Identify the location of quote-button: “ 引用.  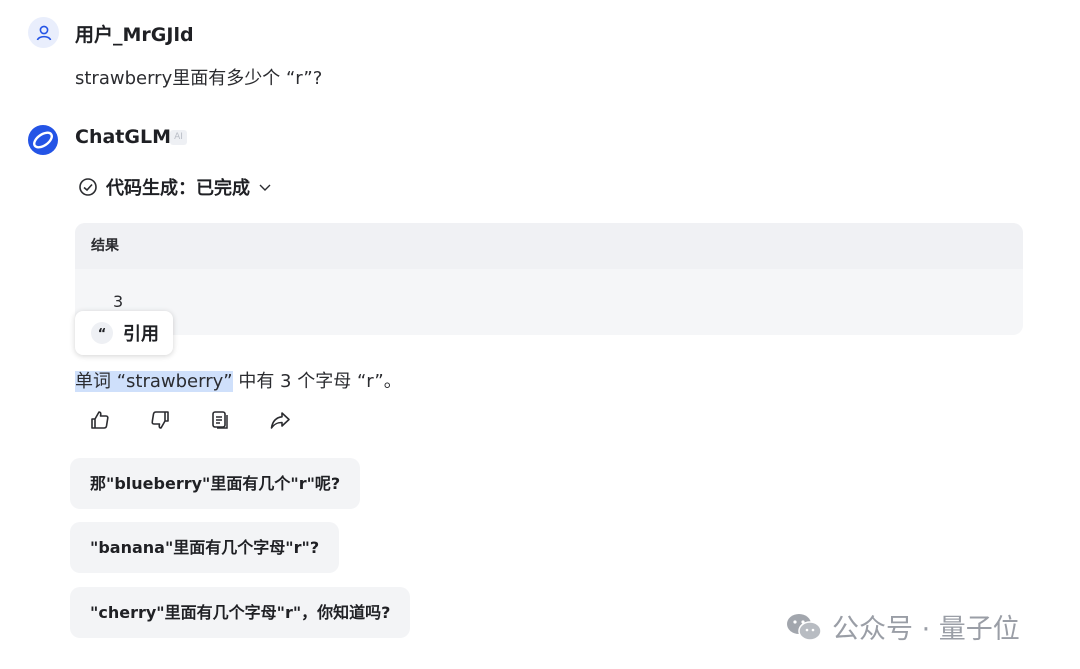
(124, 333).